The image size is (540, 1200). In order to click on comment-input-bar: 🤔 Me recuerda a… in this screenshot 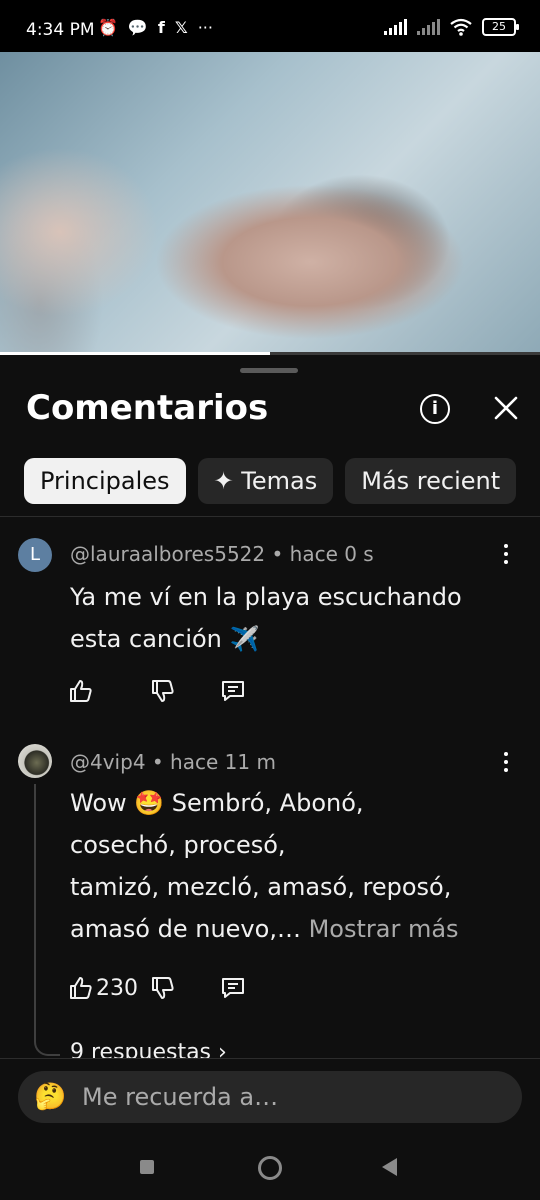, I will do `click(270, 1098)`.